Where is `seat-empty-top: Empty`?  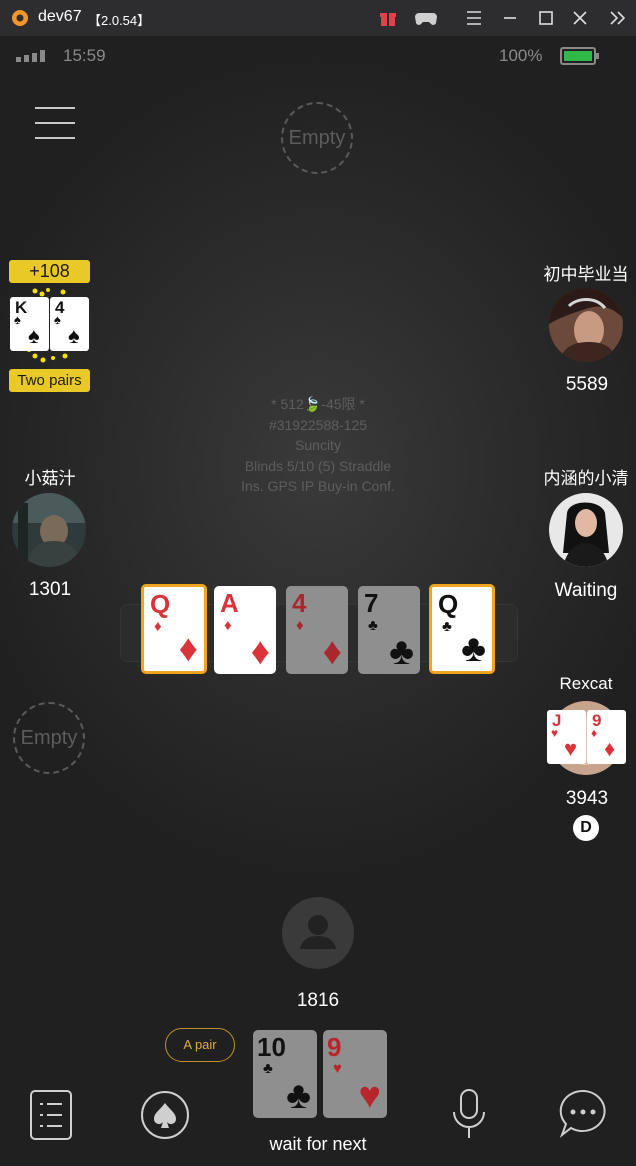 seat-empty-top: Empty is located at coordinates (317, 138).